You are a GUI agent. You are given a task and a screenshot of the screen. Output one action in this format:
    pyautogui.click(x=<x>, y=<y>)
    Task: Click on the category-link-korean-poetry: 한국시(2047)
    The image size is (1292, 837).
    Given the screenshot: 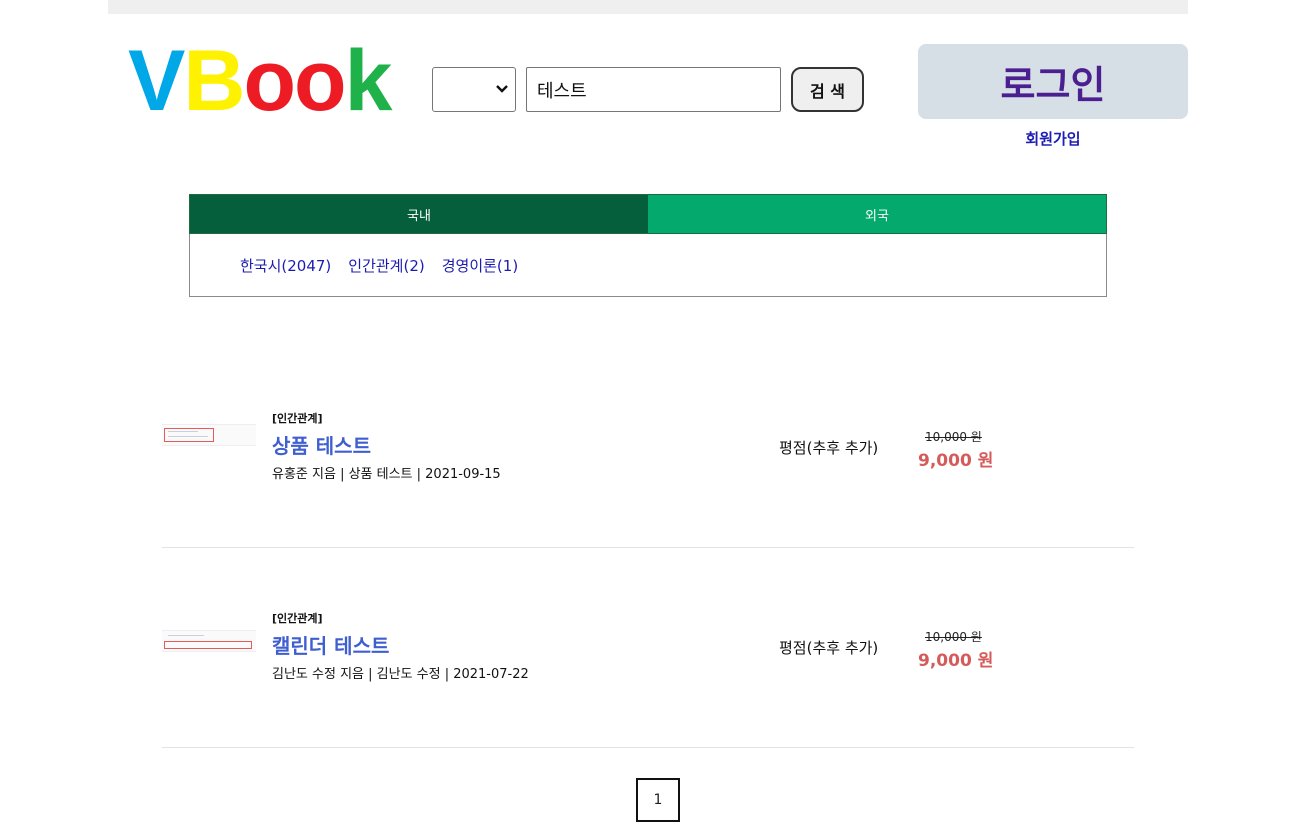 What is the action you would take?
    pyautogui.click(x=285, y=265)
    